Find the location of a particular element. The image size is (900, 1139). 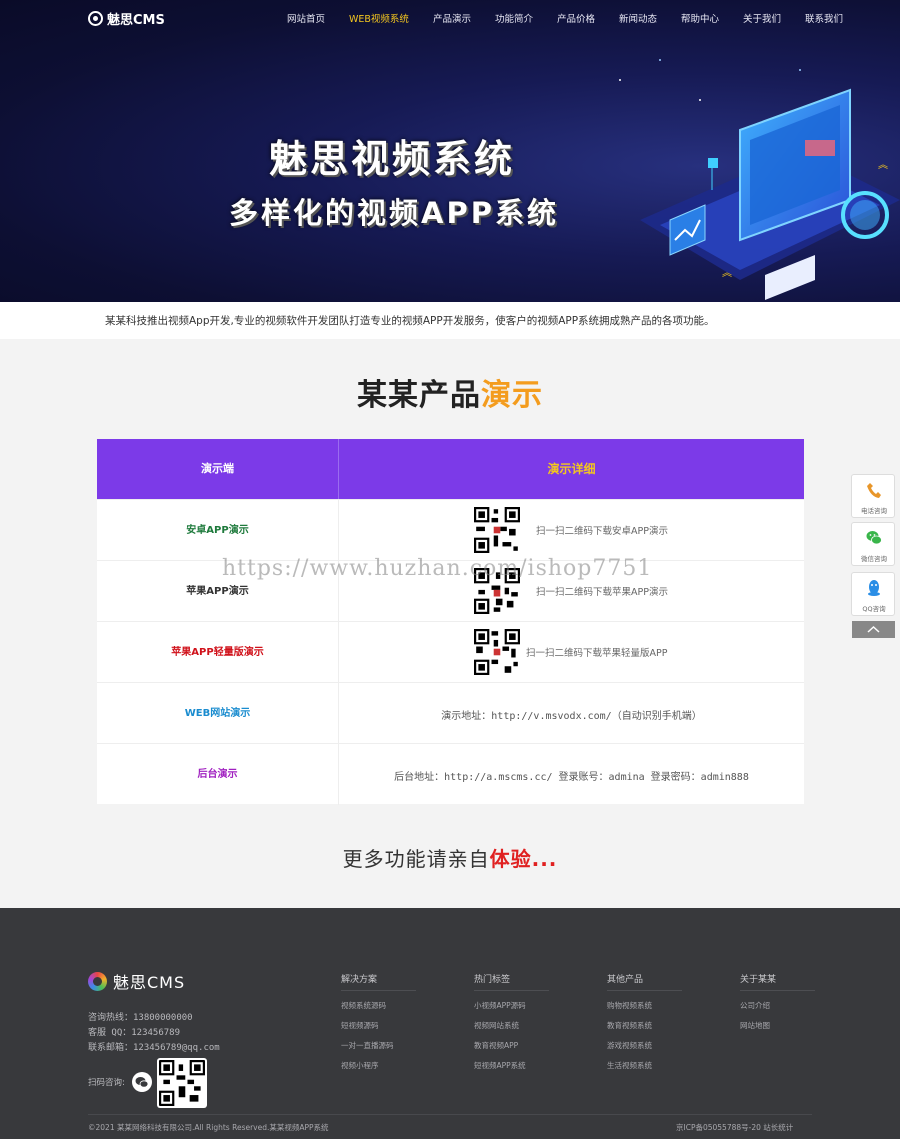

footer-col-about: 关于某某 公司介绍 网站地图 is located at coordinates (790, 1001).